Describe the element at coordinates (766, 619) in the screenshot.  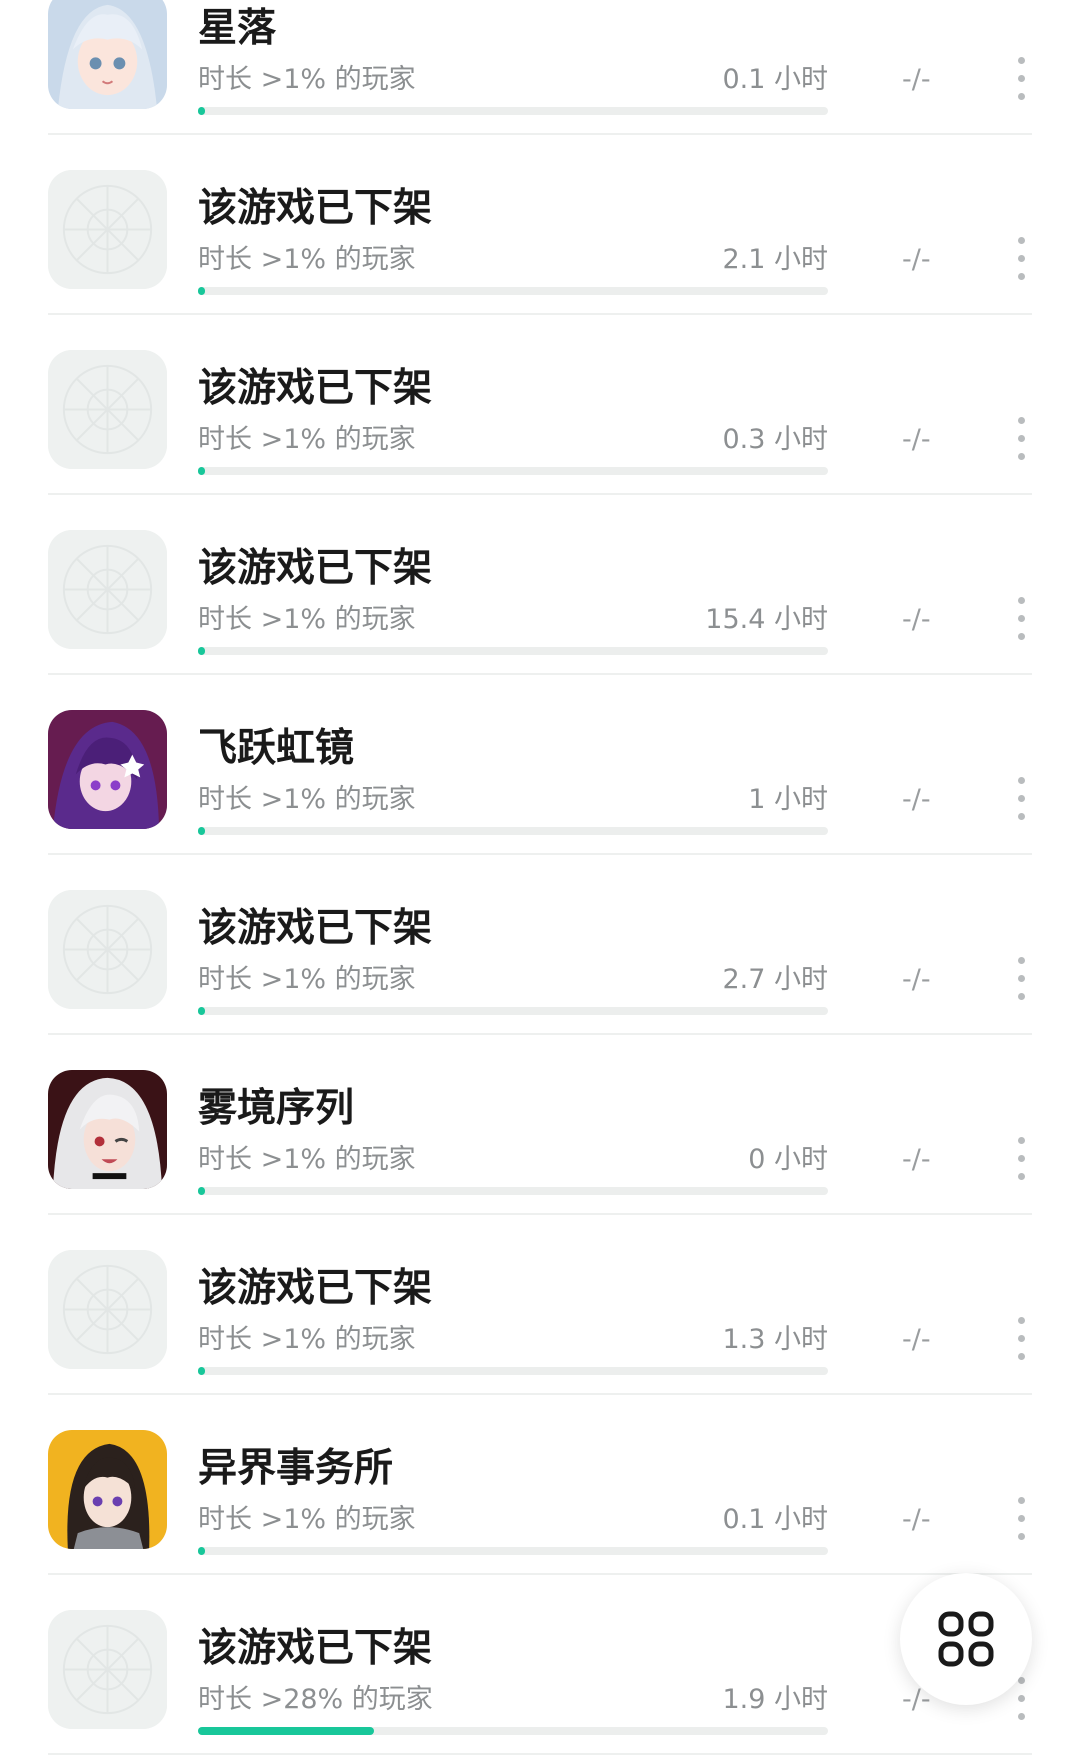
I see `playtime-hours: 15.4 小时` at that location.